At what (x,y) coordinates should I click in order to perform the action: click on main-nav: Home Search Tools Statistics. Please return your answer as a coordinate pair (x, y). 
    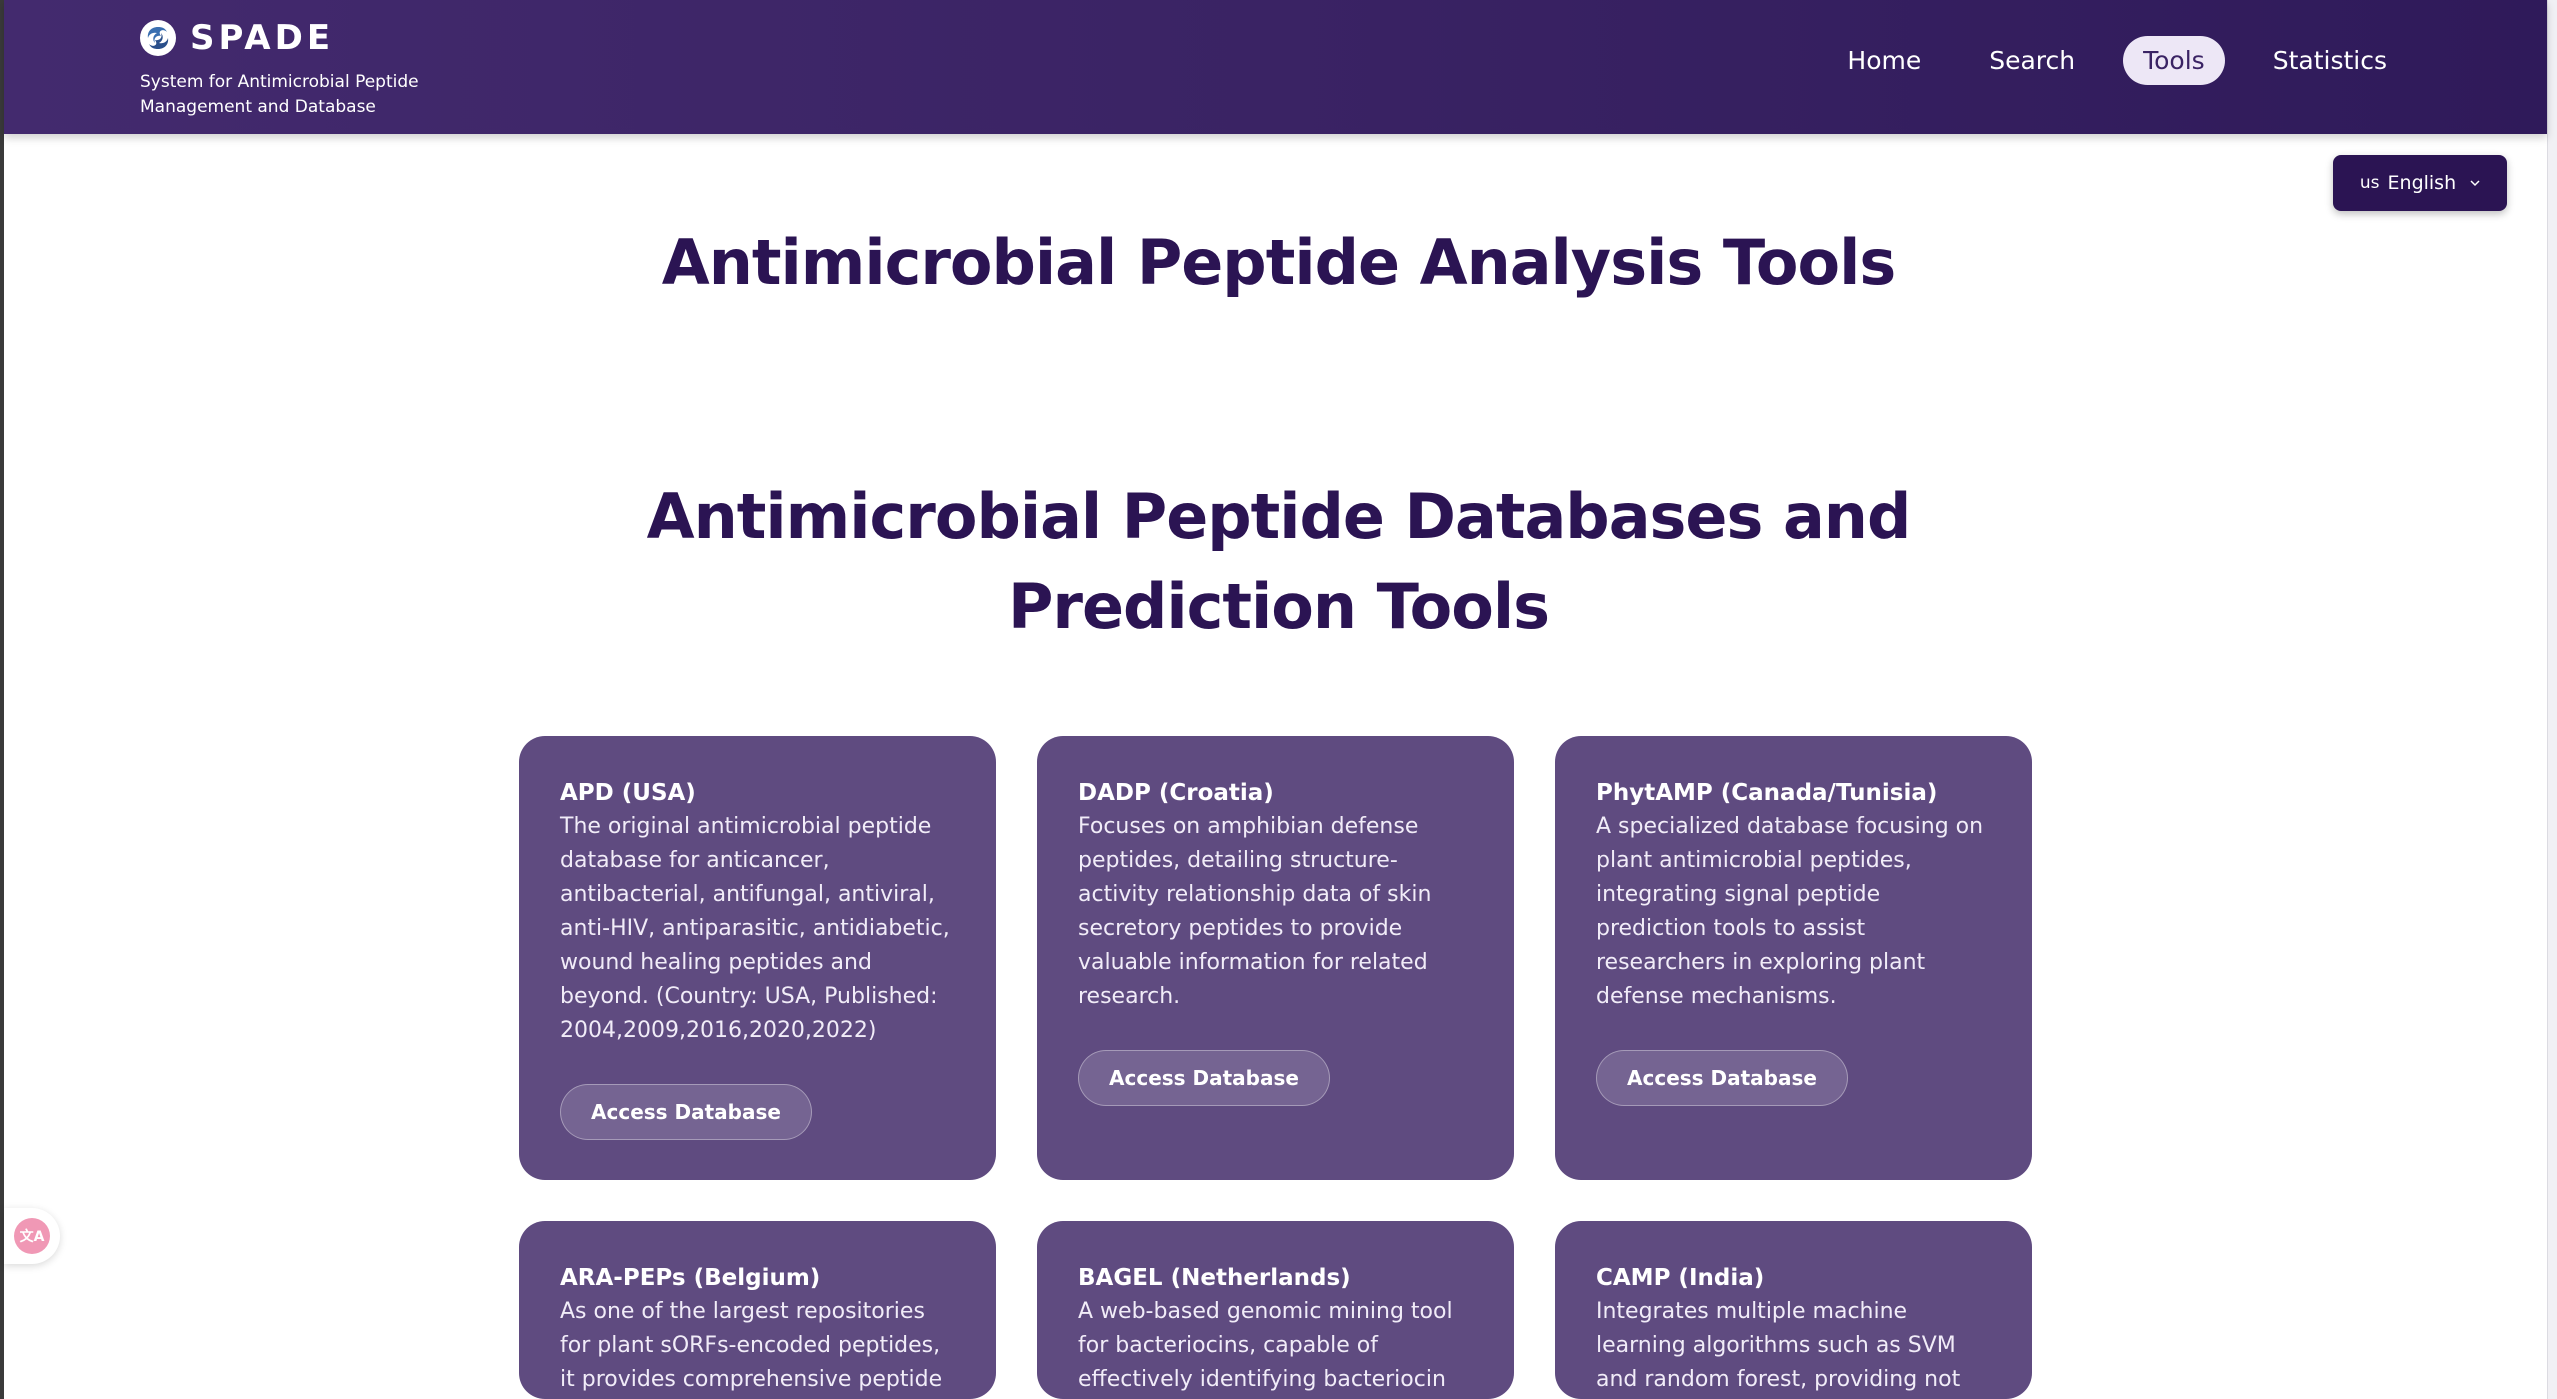
    Looking at the image, I should click on (2103, 60).